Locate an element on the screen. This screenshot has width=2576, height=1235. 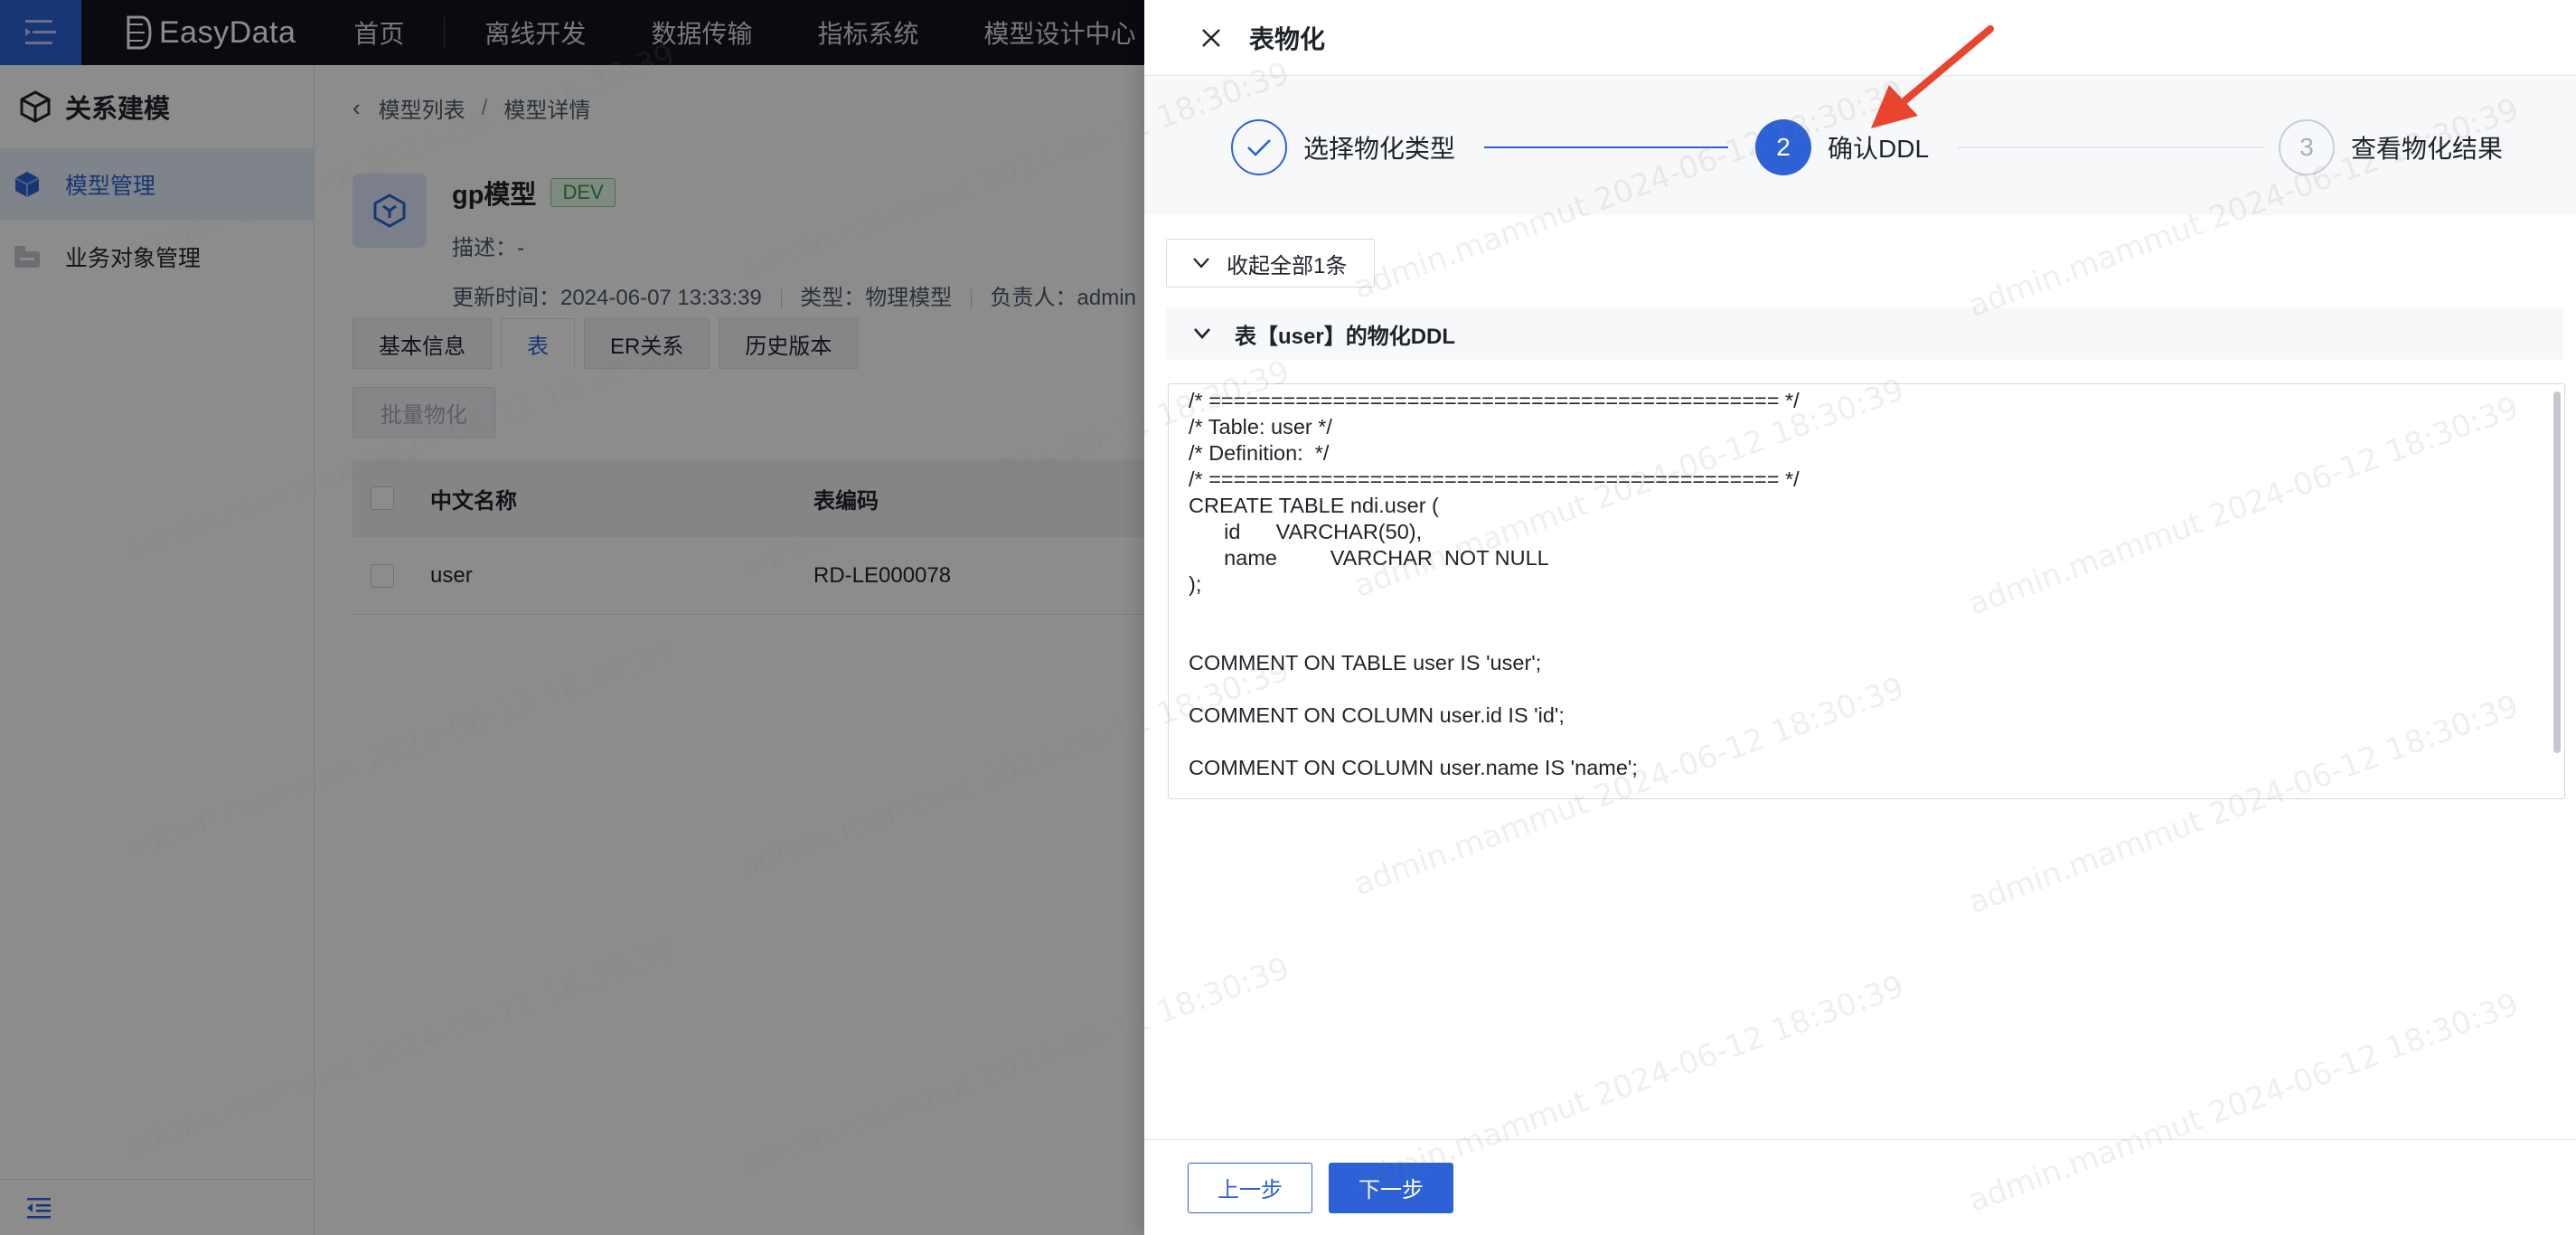
drawer-header: 表物化 is located at coordinates (1860, 38).